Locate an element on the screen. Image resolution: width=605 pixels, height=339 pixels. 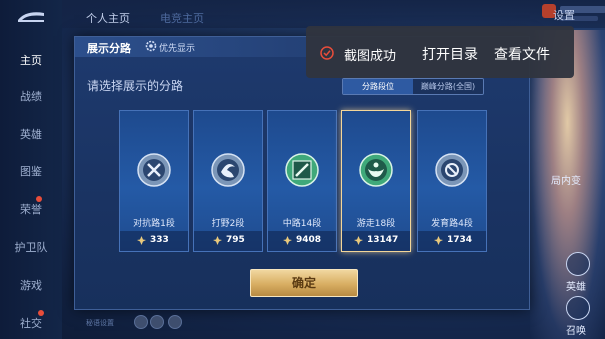
lane-score: 1734 is located at coordinates (460, 240).